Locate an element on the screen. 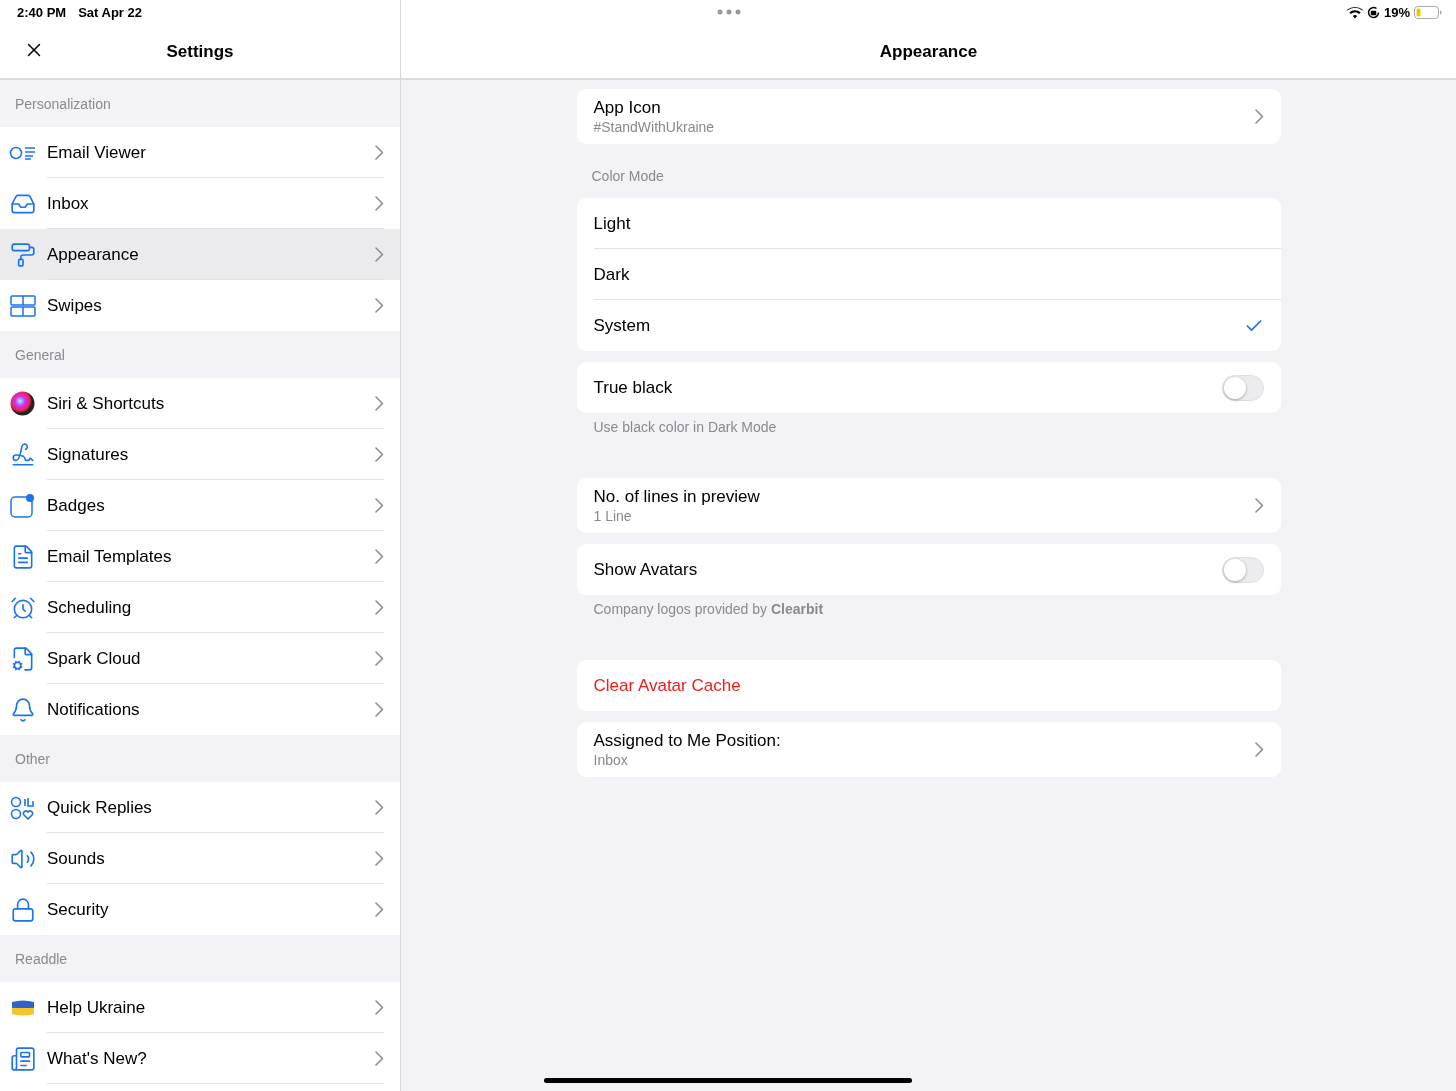 Image resolution: width=1456 pixels, height=1091 pixels. row-value: 1 Line is located at coordinates (613, 516).